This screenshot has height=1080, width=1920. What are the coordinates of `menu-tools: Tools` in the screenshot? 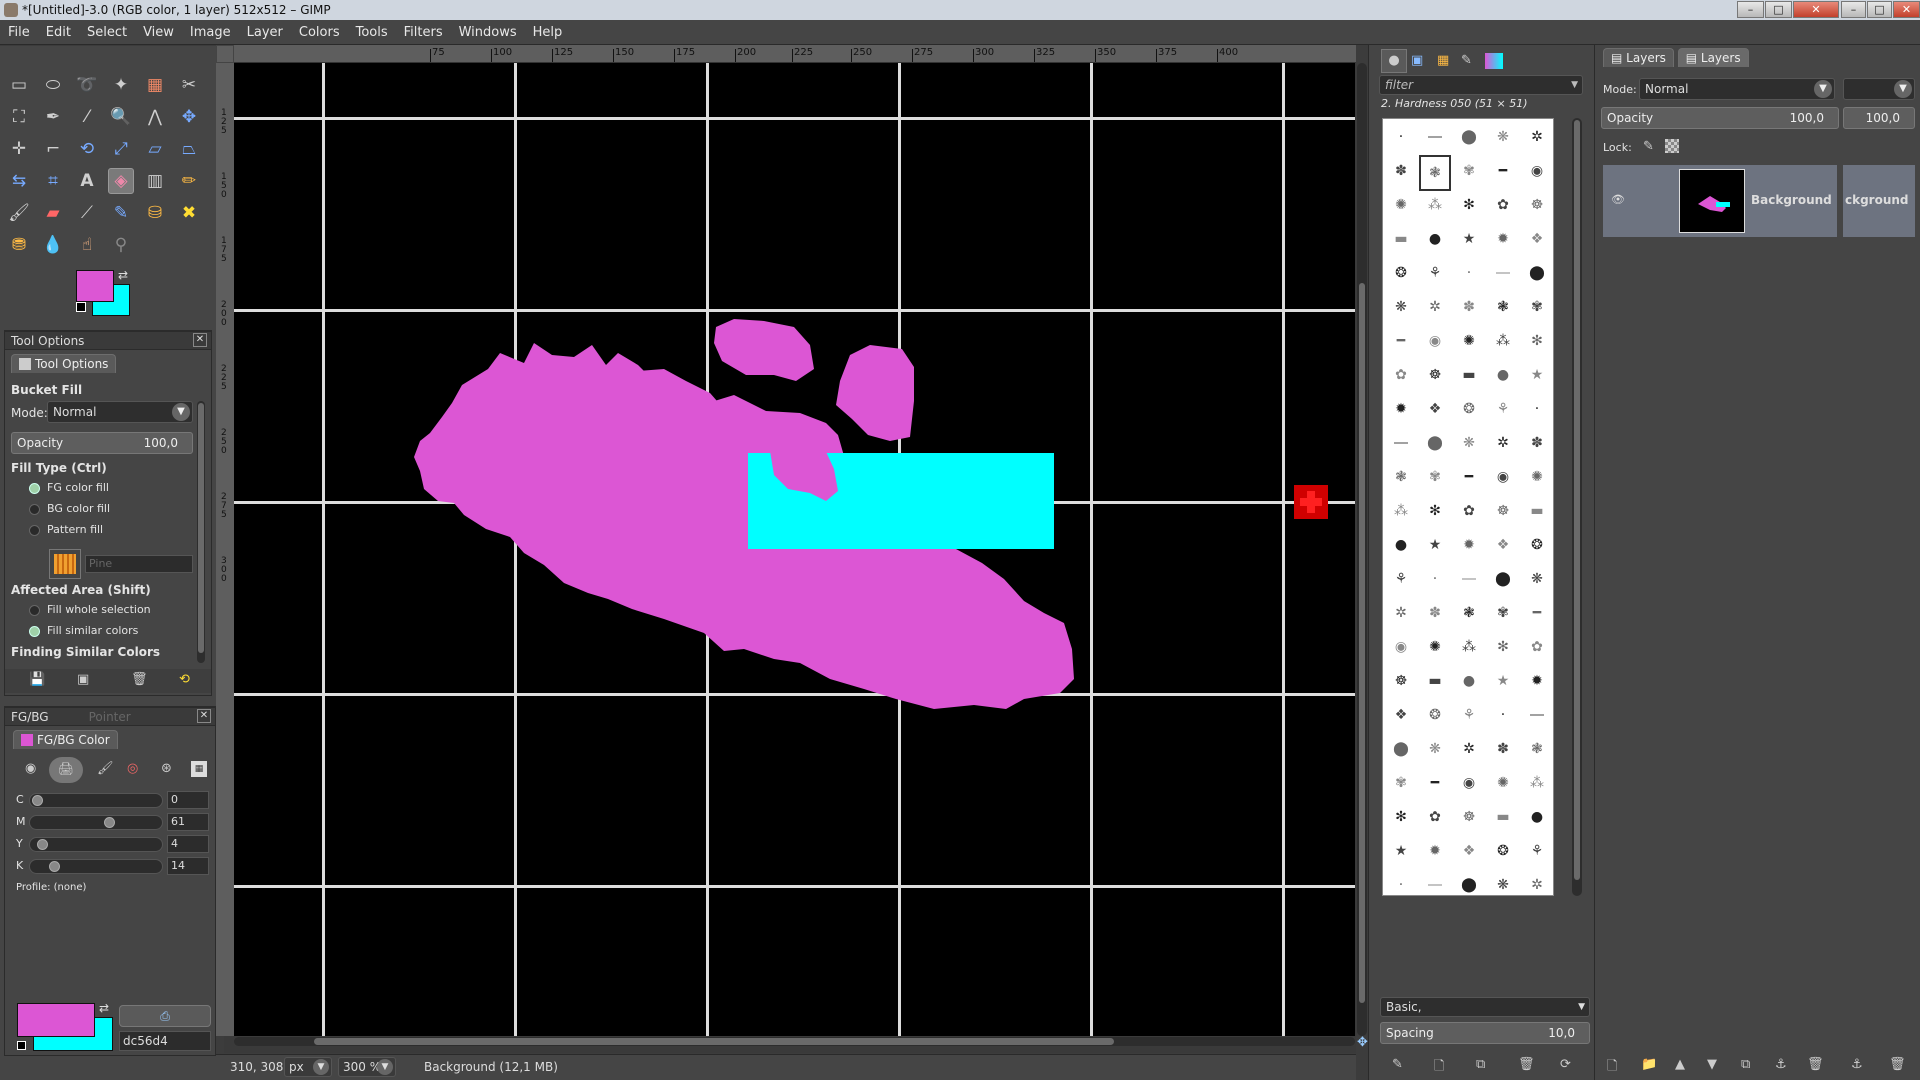 It's located at (372, 32).